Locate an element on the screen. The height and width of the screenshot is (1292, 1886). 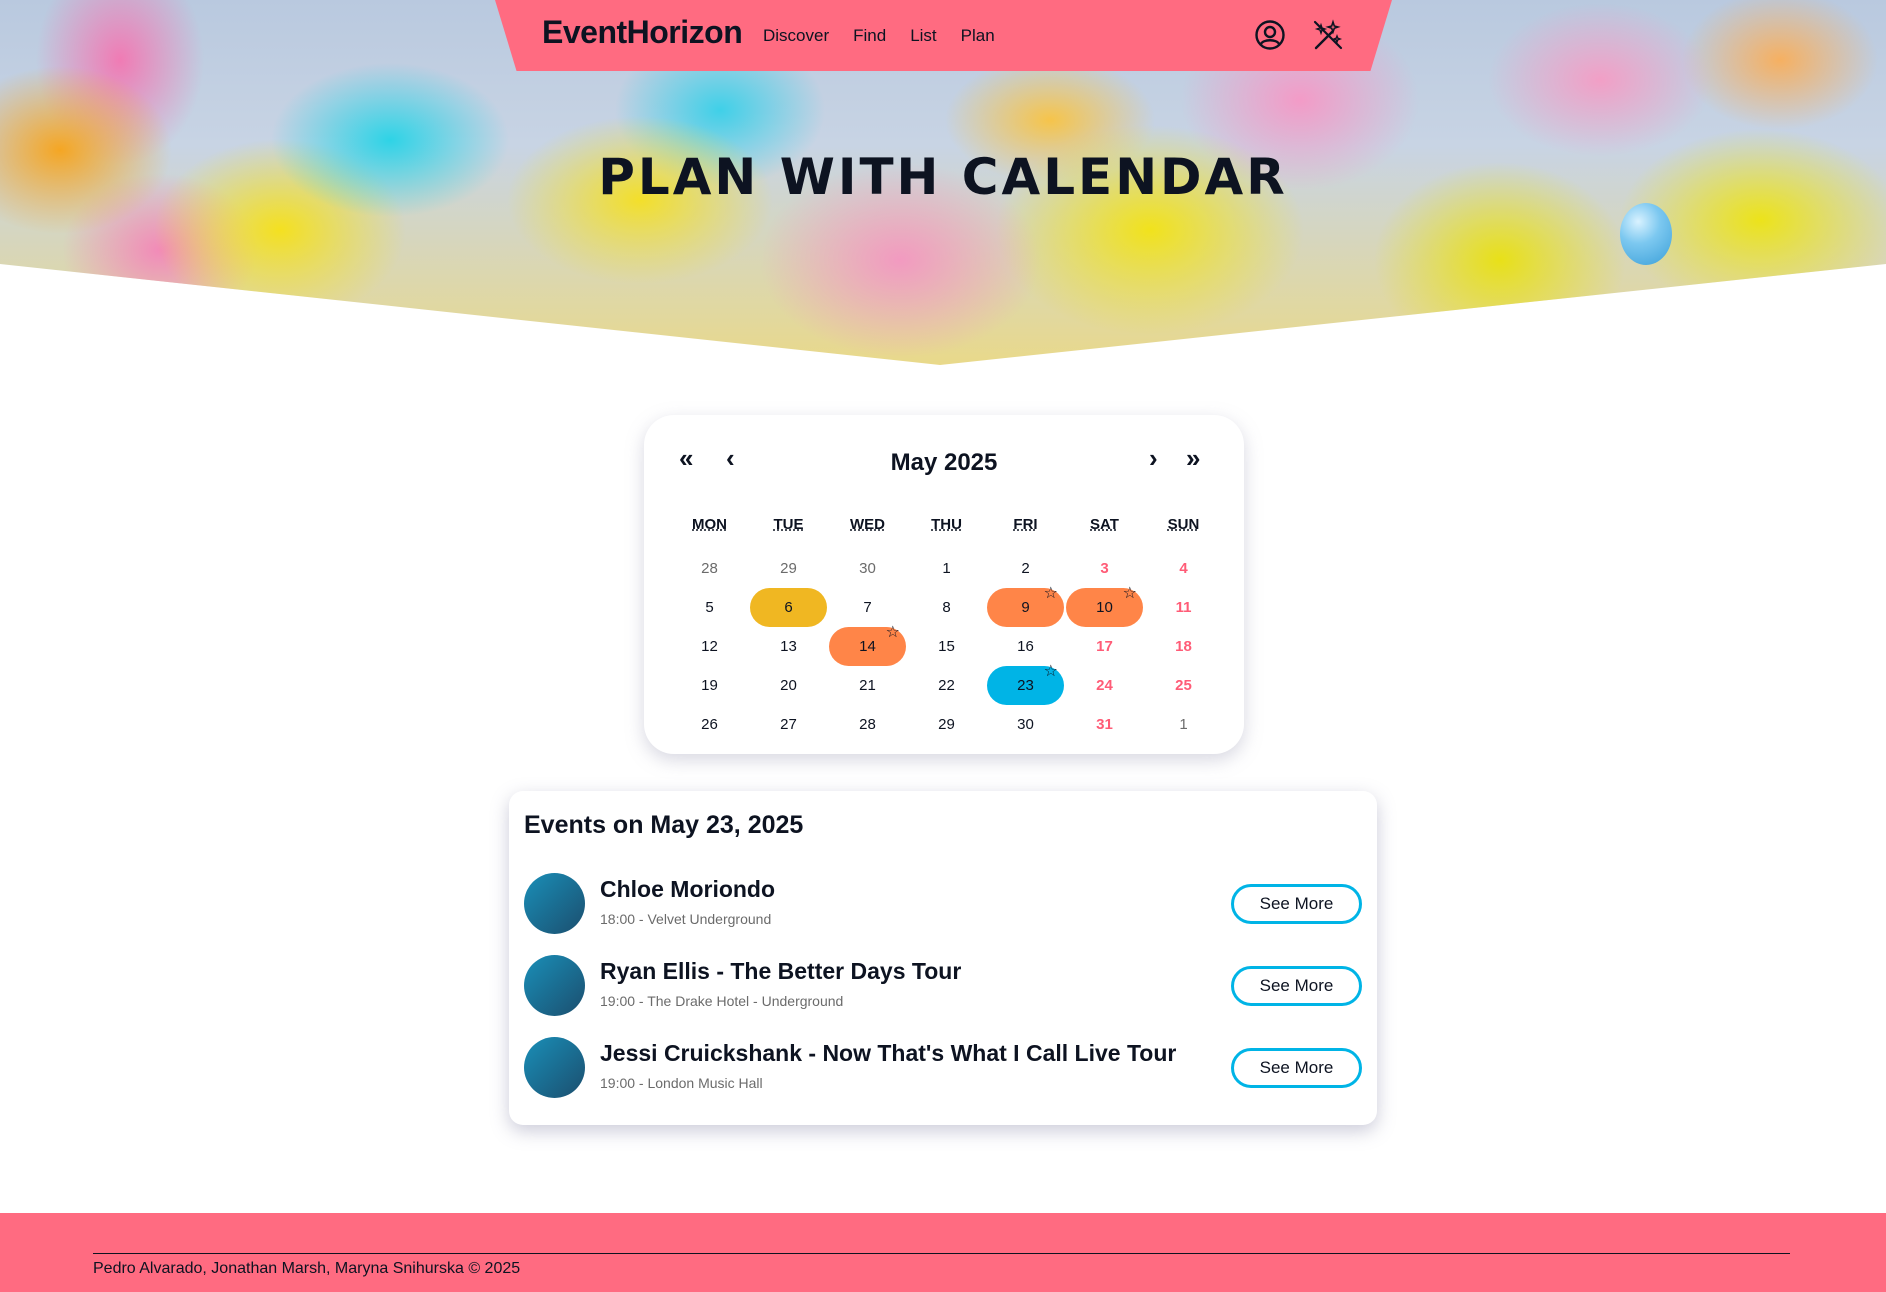
calendar-day-number: 7 is located at coordinates (867, 607).